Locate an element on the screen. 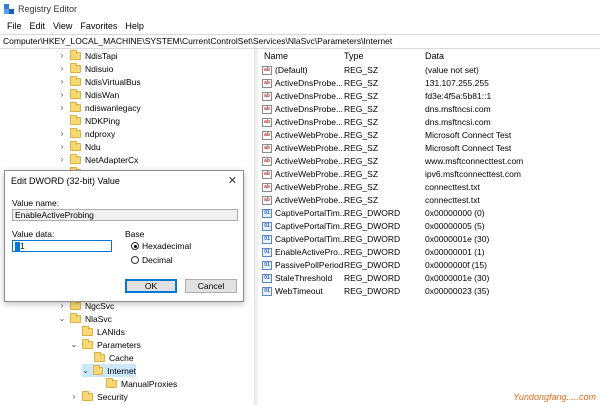  value-row: 01 StaleThreshold REG_DWORD 0x0000001e (30) is located at coordinates (429, 278).